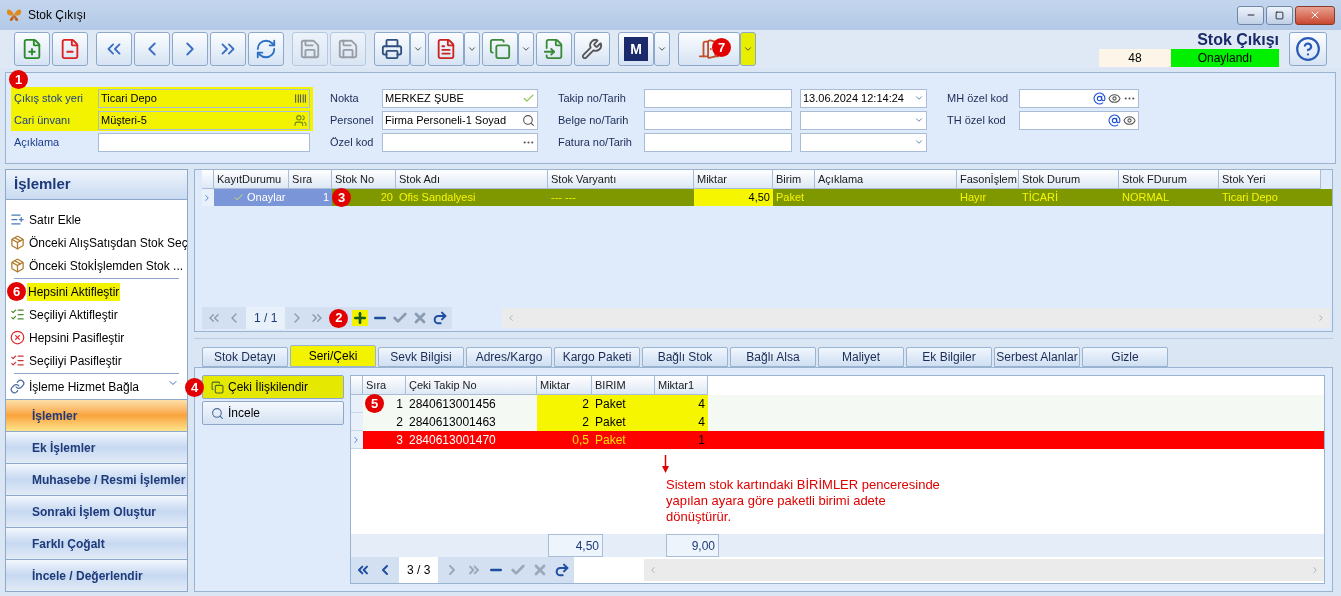 This screenshot has width=1341, height=596. I want to click on sidebar-item: Önceki AlışSatışdan Stok Seç, so click(107, 242).